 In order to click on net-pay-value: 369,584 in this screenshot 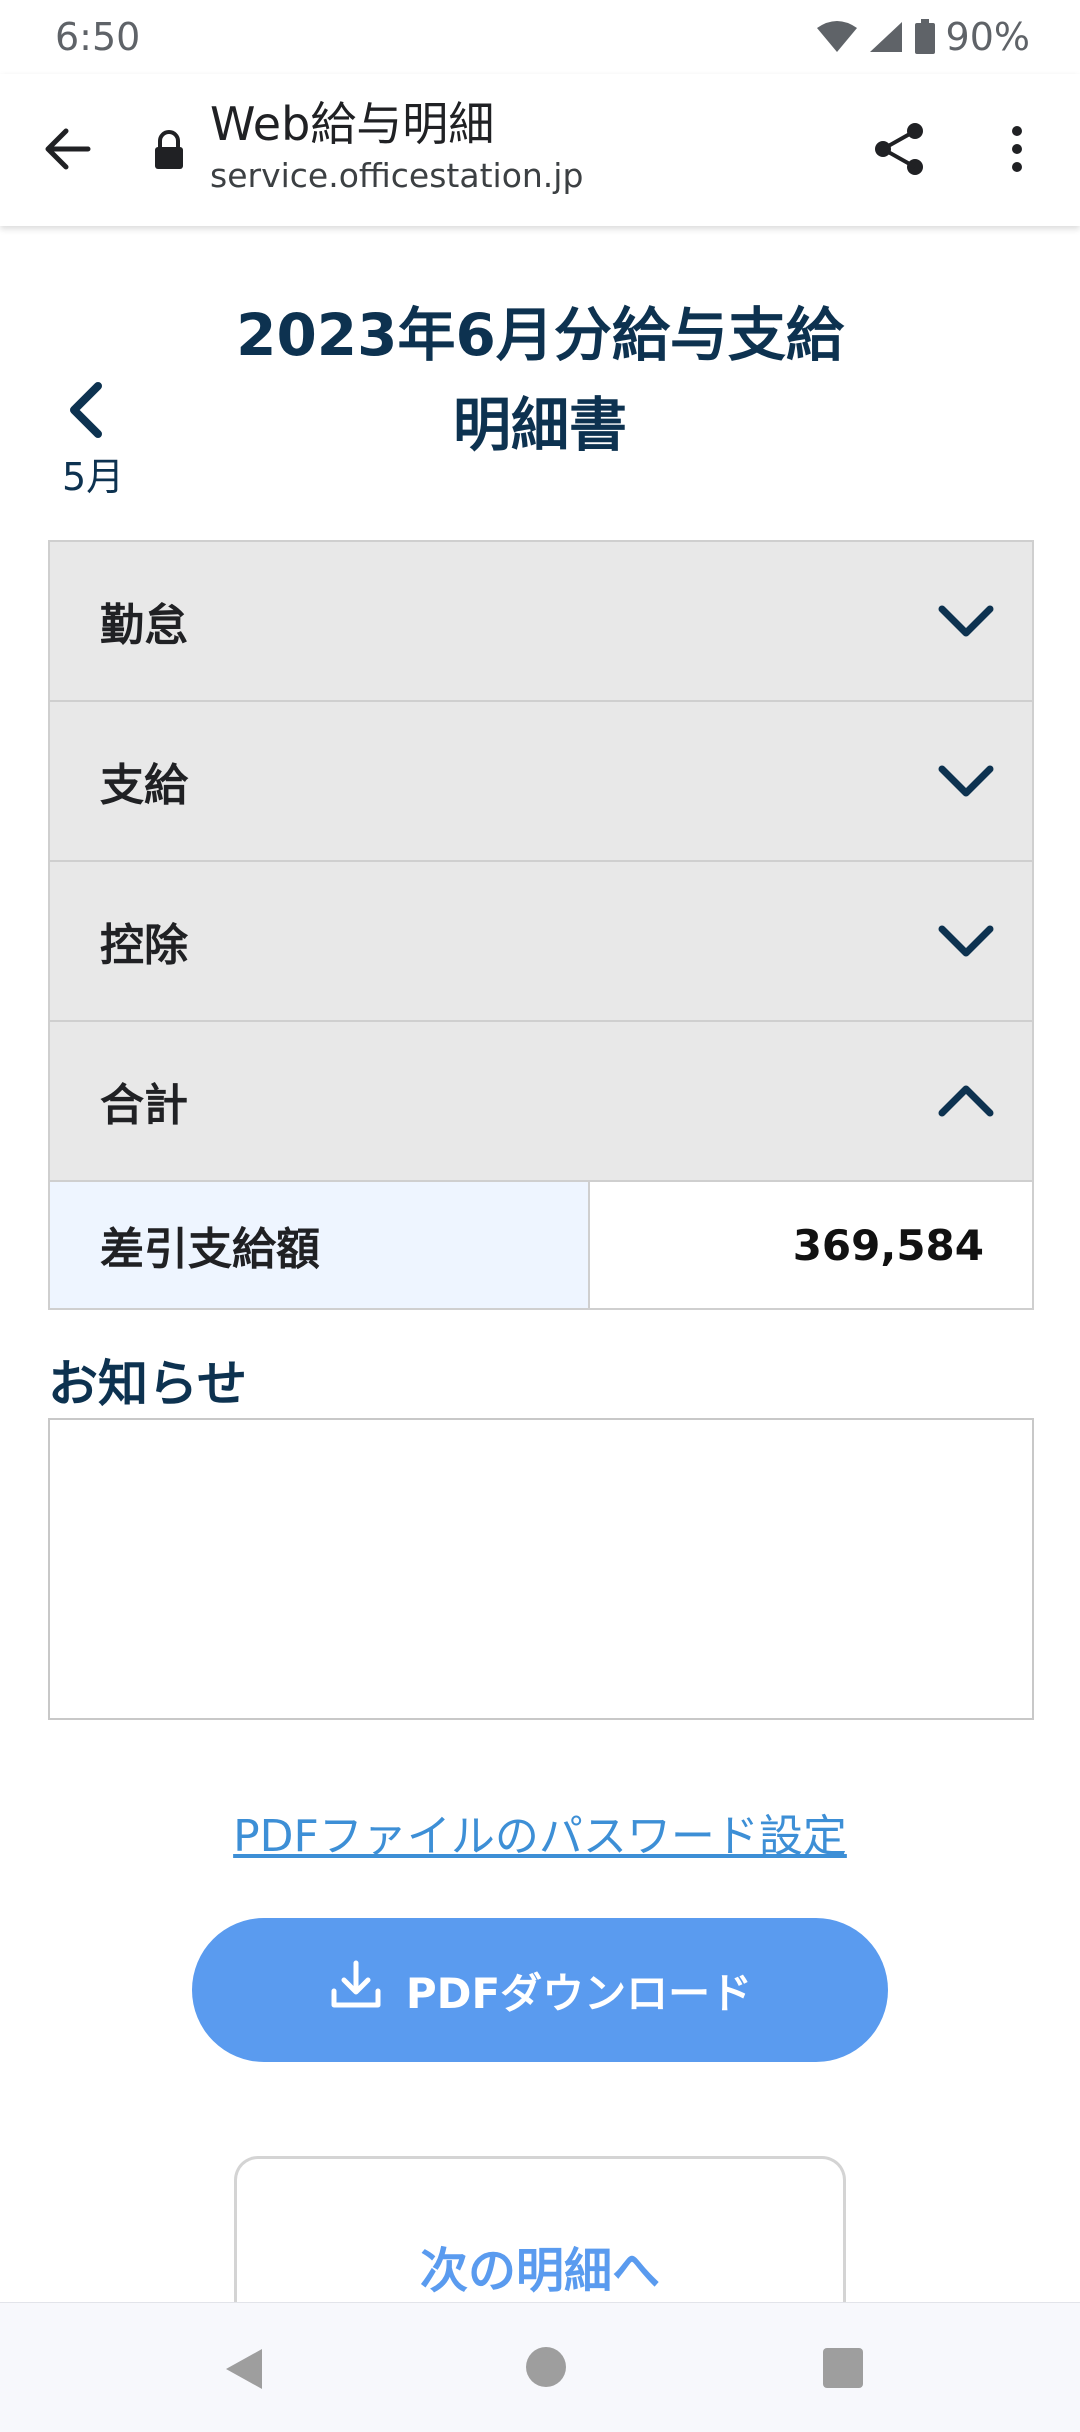, I will do `click(811, 1245)`.